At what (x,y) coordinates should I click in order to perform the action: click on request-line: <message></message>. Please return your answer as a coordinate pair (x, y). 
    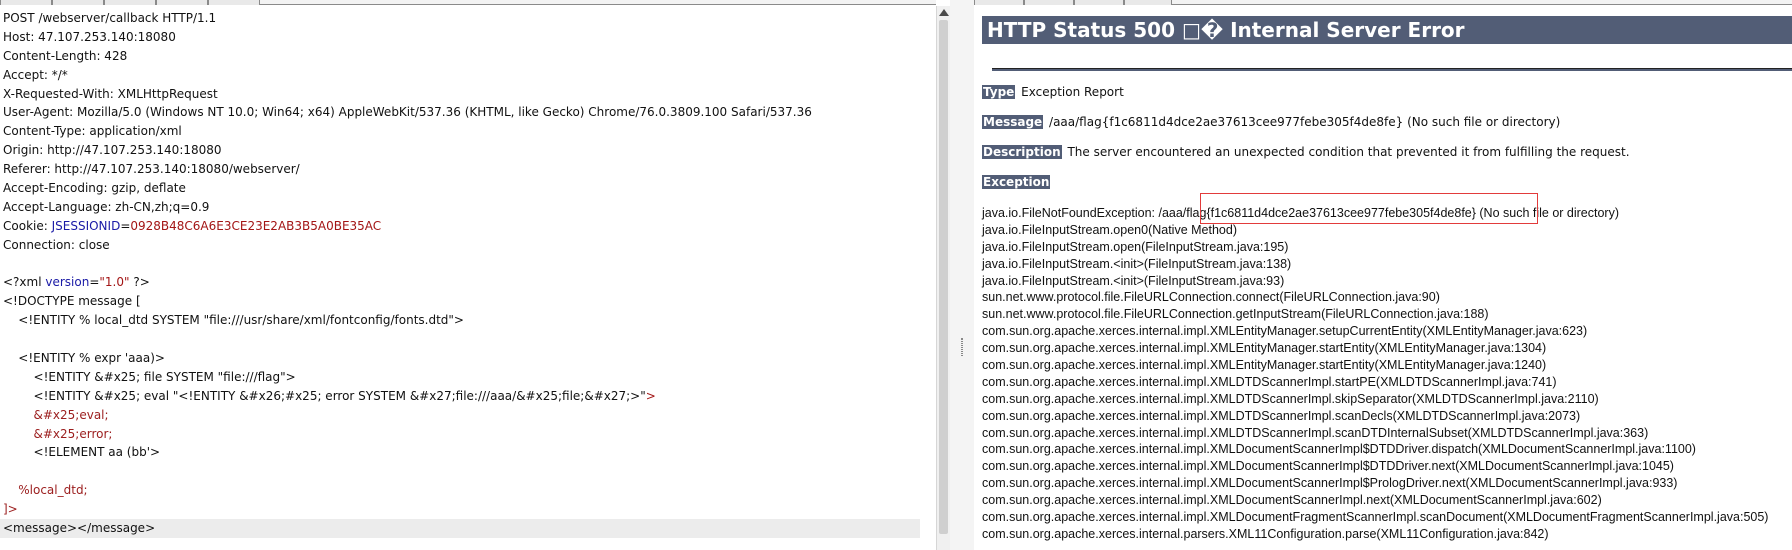
    Looking at the image, I should click on (460, 528).